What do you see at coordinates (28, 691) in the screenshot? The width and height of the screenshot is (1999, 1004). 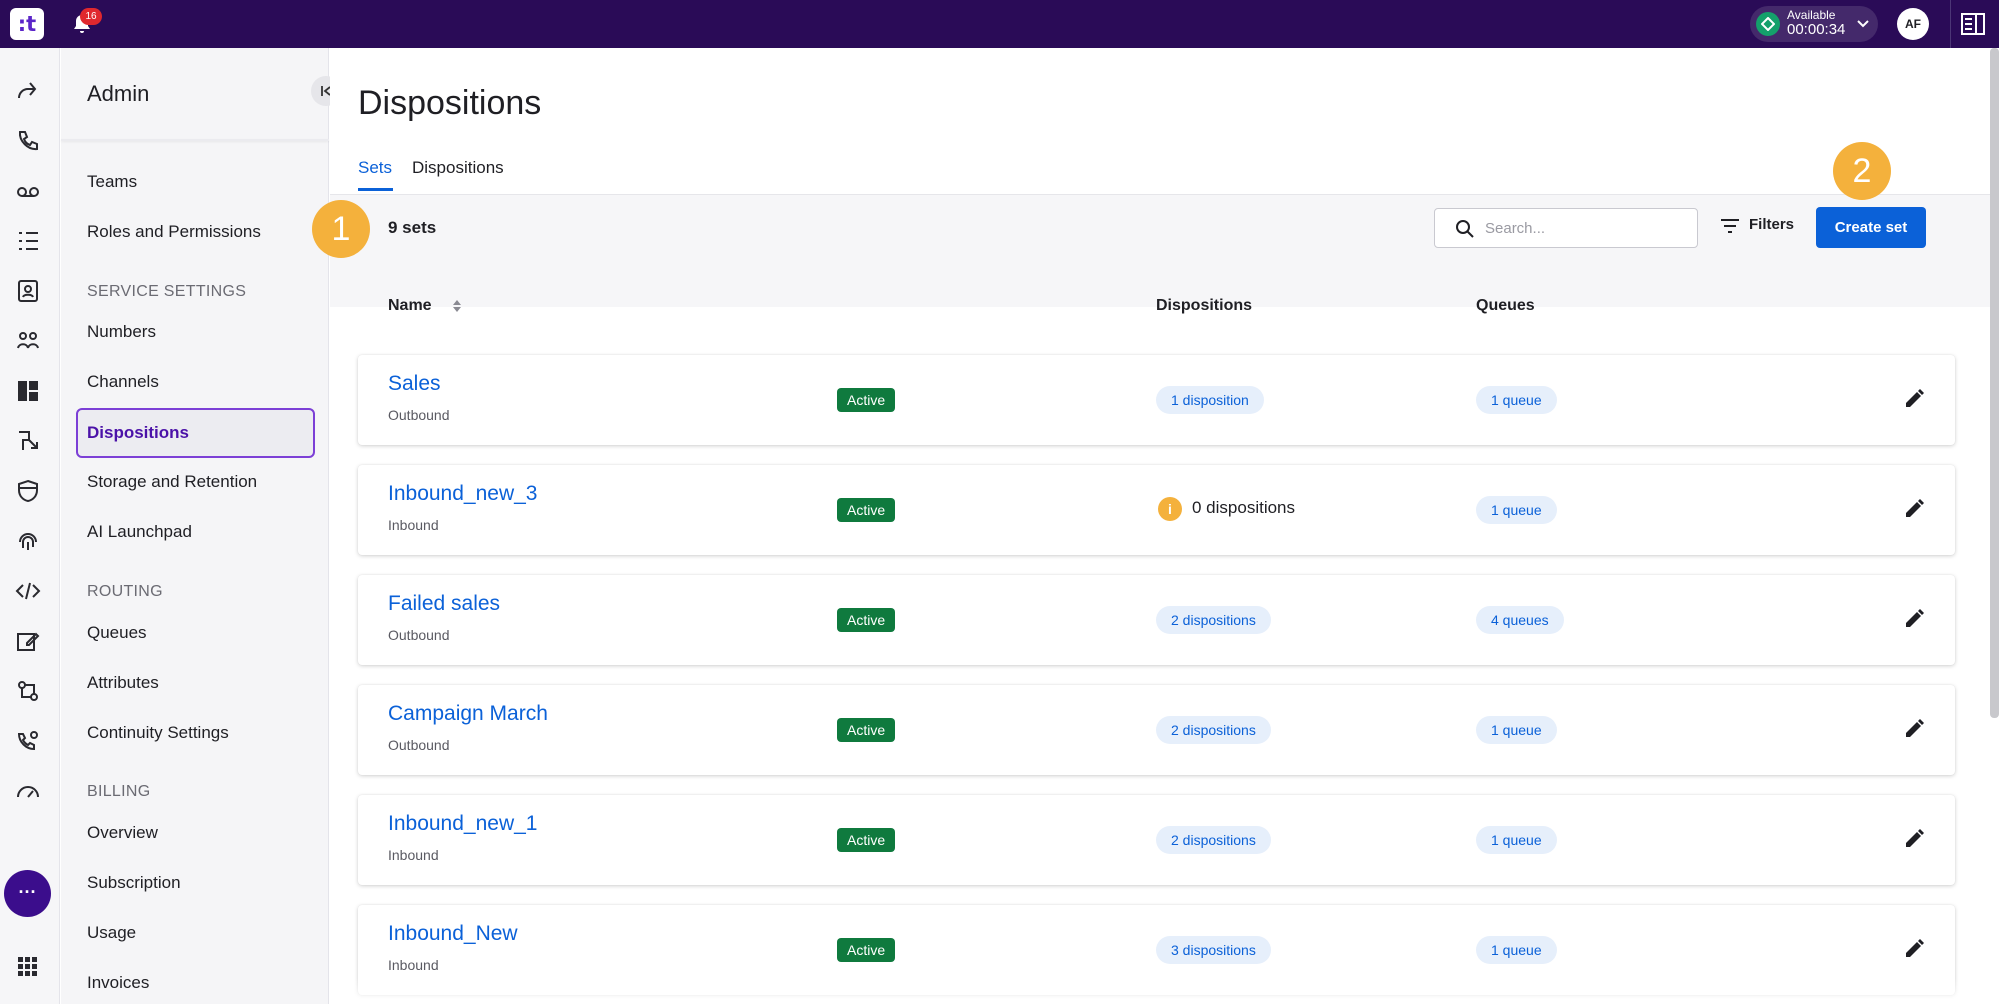 I see `flows-icon` at bounding box center [28, 691].